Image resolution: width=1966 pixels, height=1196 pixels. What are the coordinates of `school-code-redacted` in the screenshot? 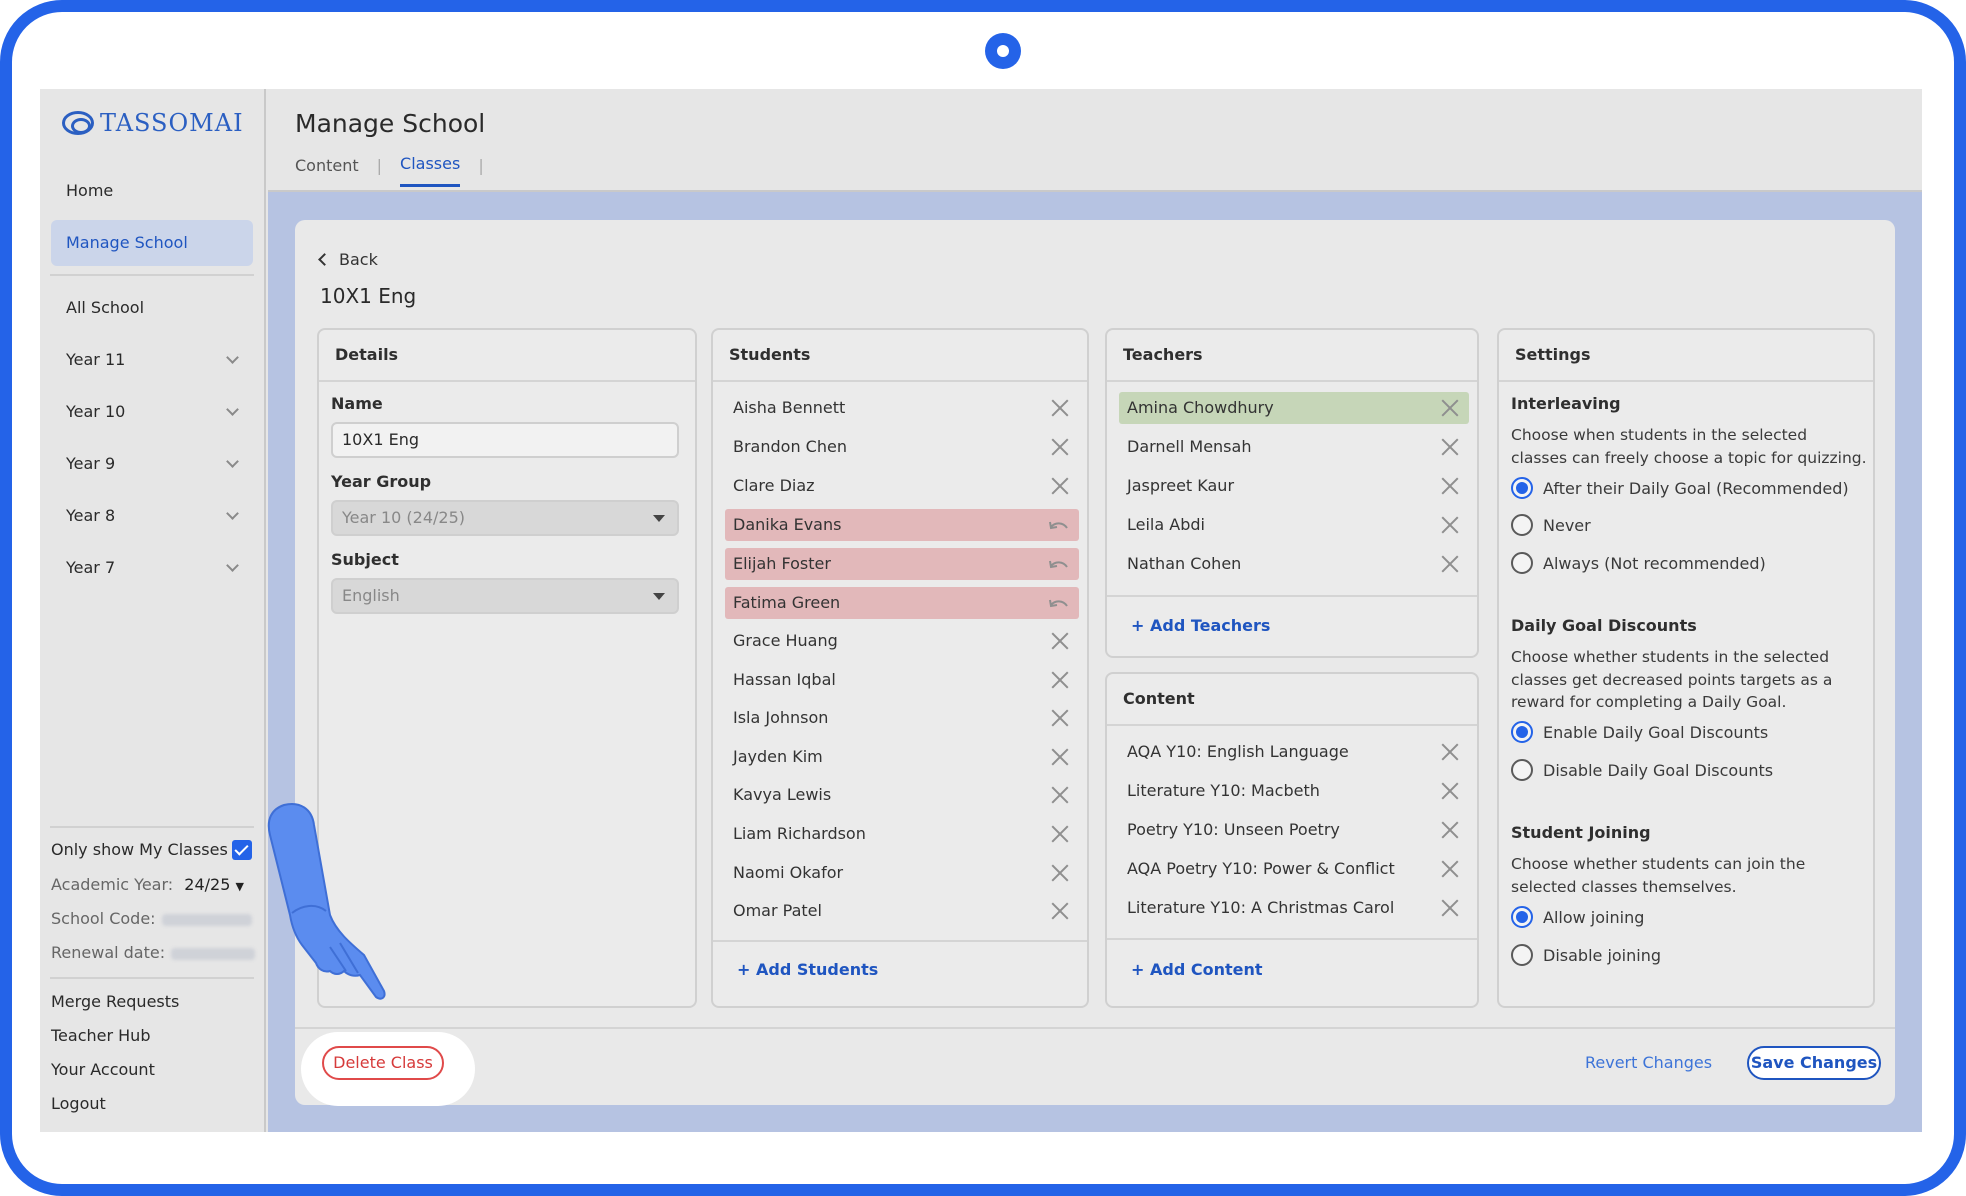 It's located at (206, 919).